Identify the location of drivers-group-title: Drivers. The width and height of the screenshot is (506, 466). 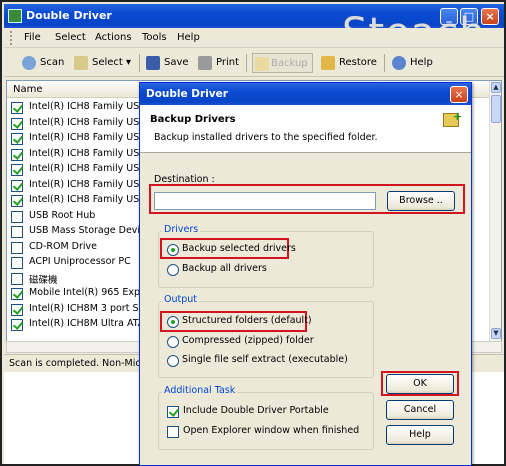
(181, 229).